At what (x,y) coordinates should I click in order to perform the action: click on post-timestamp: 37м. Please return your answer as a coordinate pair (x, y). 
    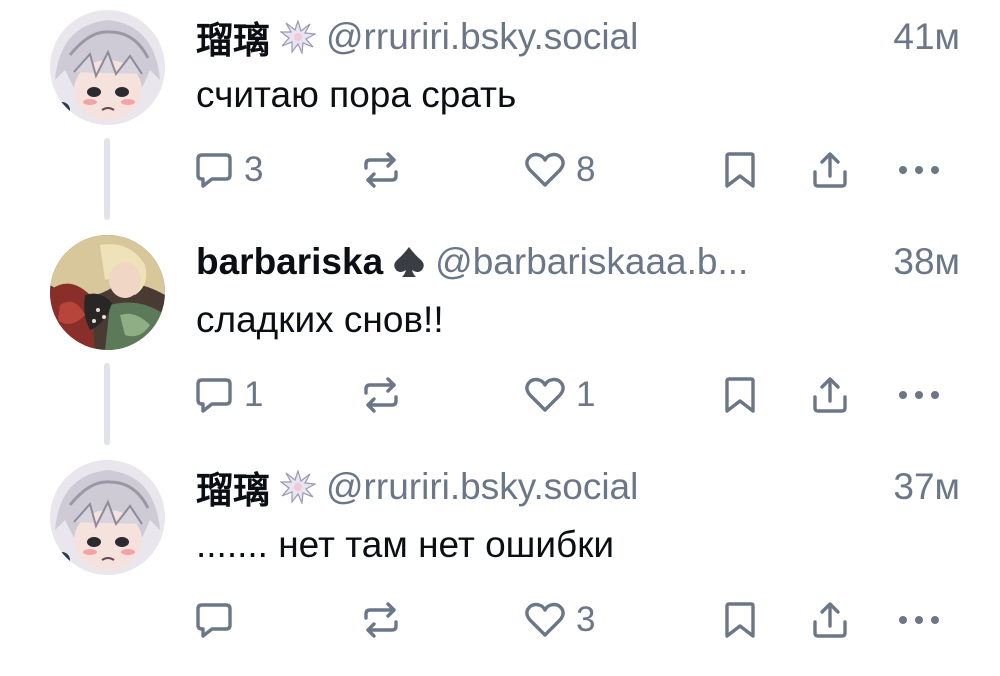
    Looking at the image, I should click on (926, 487).